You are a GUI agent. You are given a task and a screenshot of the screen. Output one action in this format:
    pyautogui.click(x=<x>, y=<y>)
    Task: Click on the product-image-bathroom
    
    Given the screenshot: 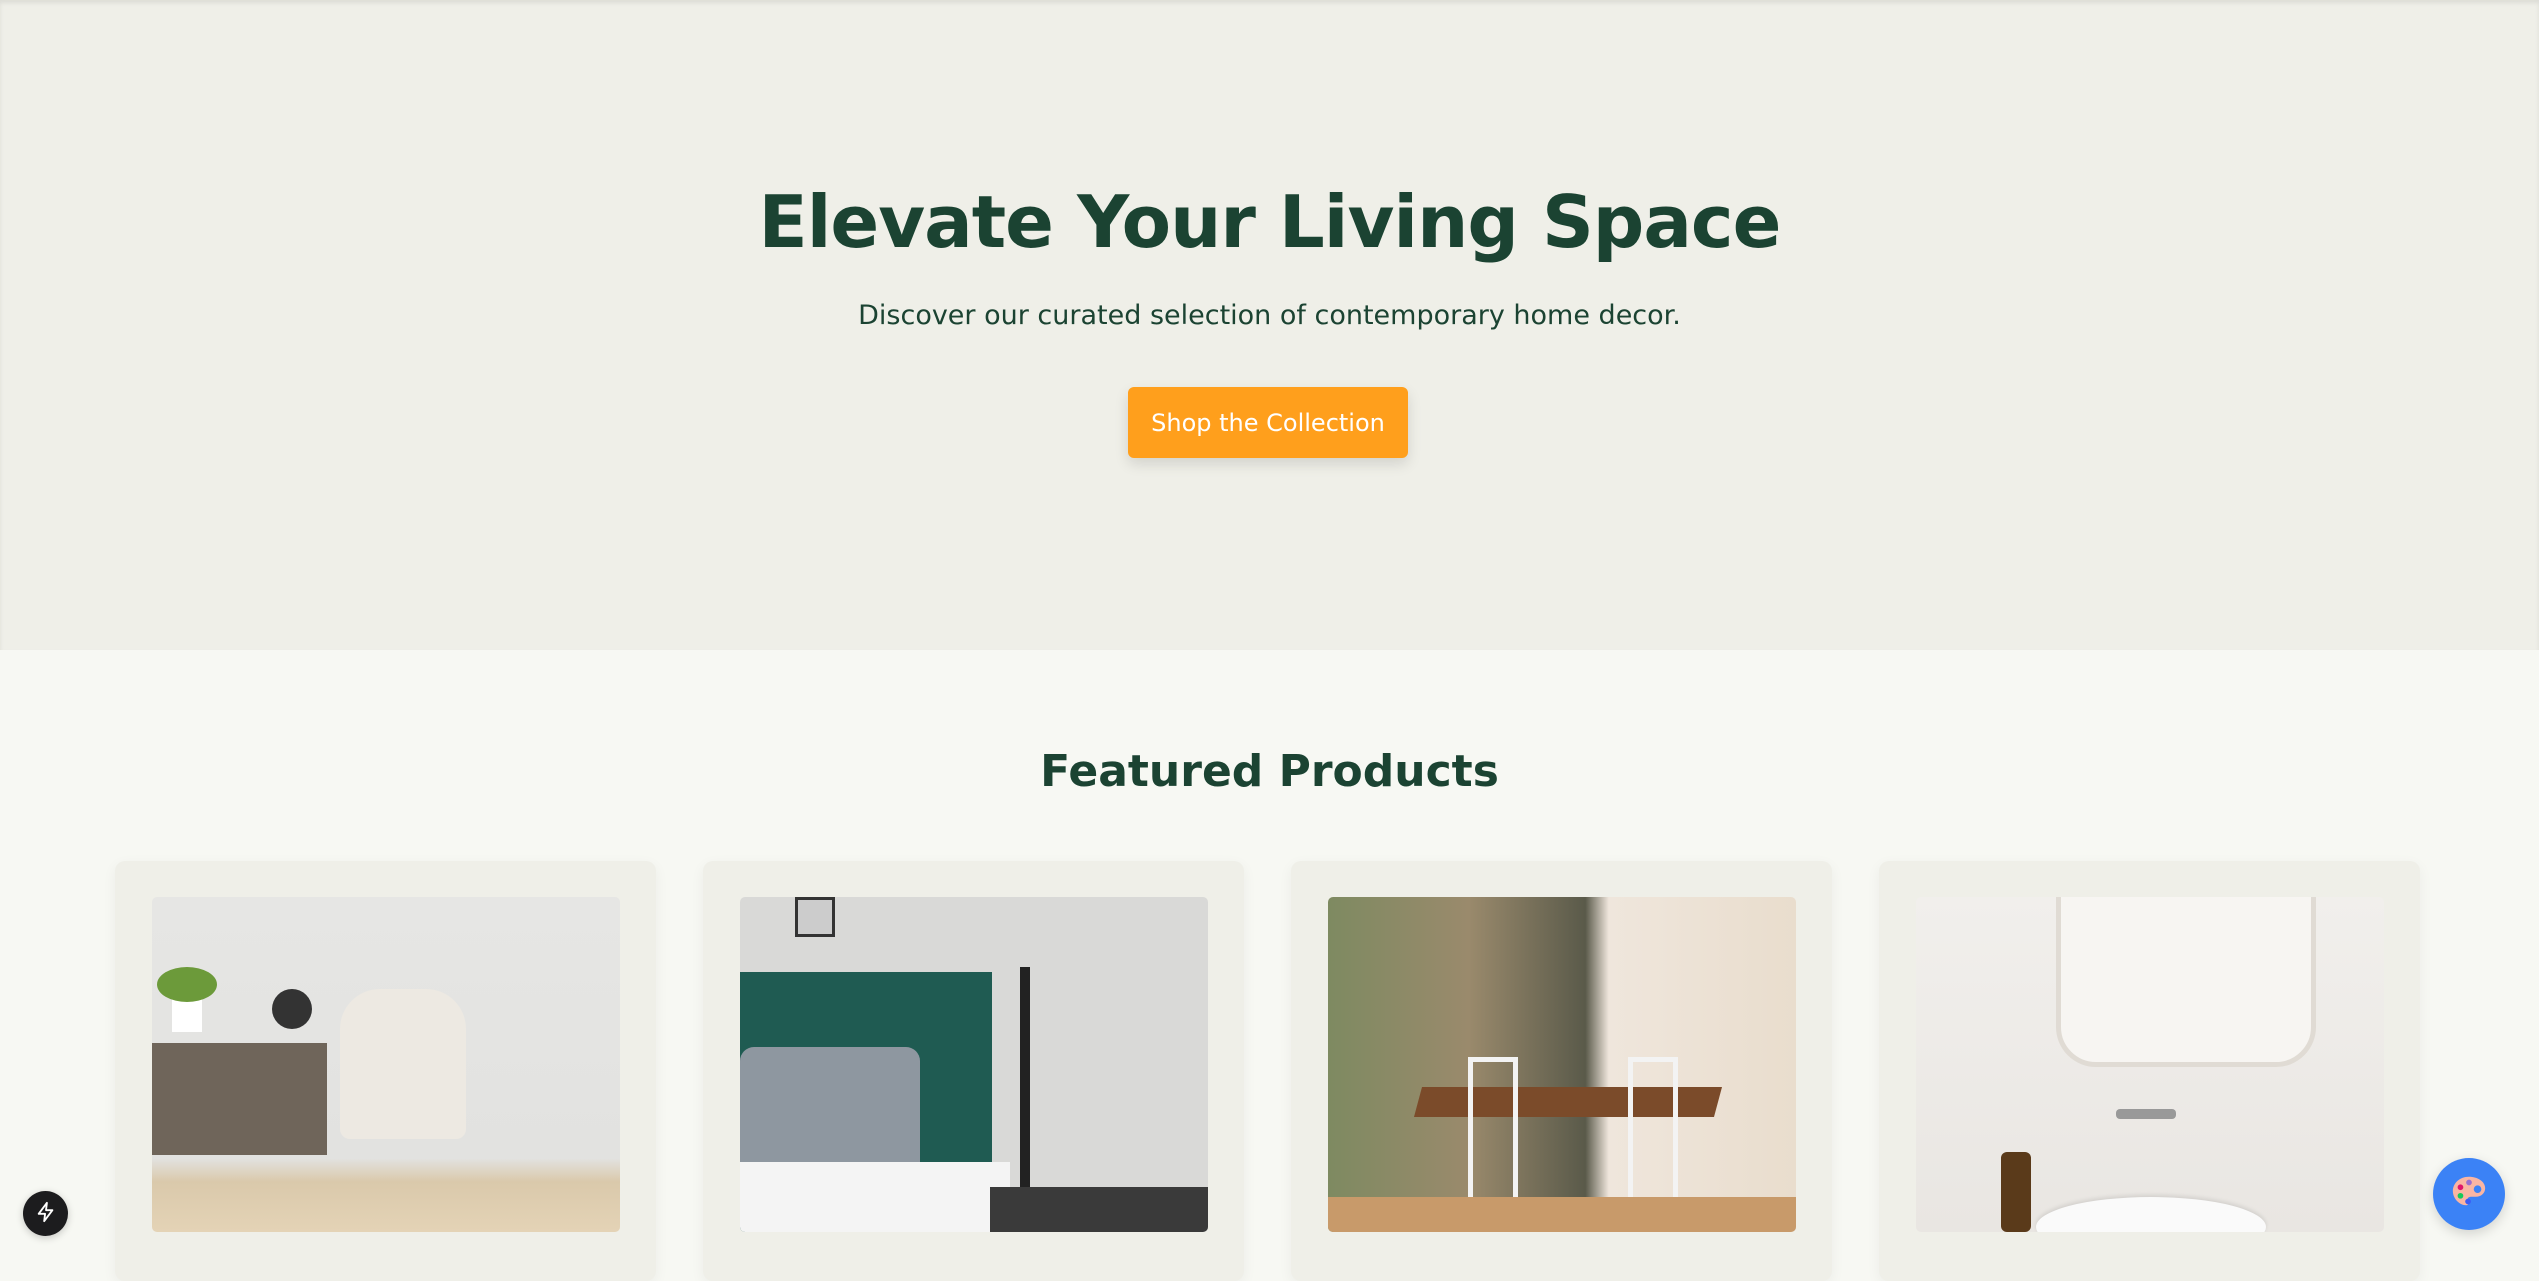 What is the action you would take?
    pyautogui.click(x=2150, y=1064)
    